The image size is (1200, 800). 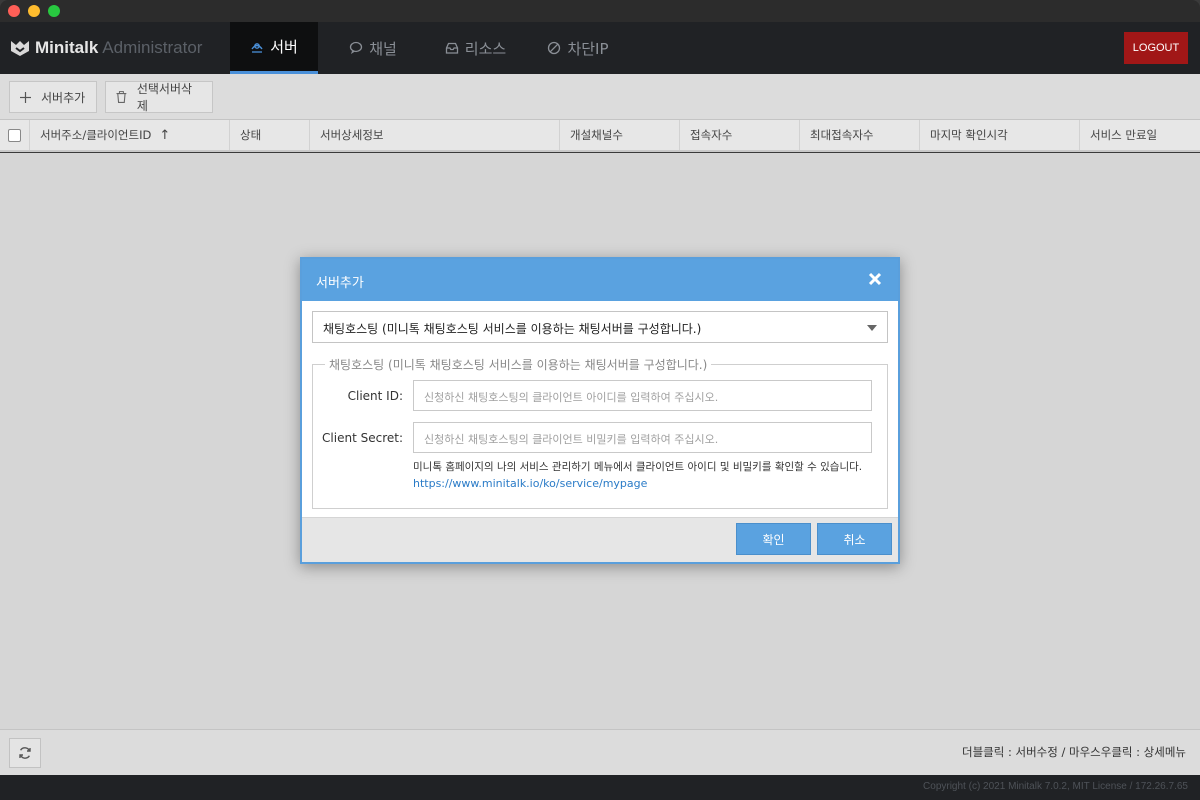 What do you see at coordinates (518, 364) in the screenshot?
I see `fieldset-legend: 채팅호스팅 (미니톡 채팅호스팅 서비스를 이용하는 채팅서버를 구성합니다.)` at bounding box center [518, 364].